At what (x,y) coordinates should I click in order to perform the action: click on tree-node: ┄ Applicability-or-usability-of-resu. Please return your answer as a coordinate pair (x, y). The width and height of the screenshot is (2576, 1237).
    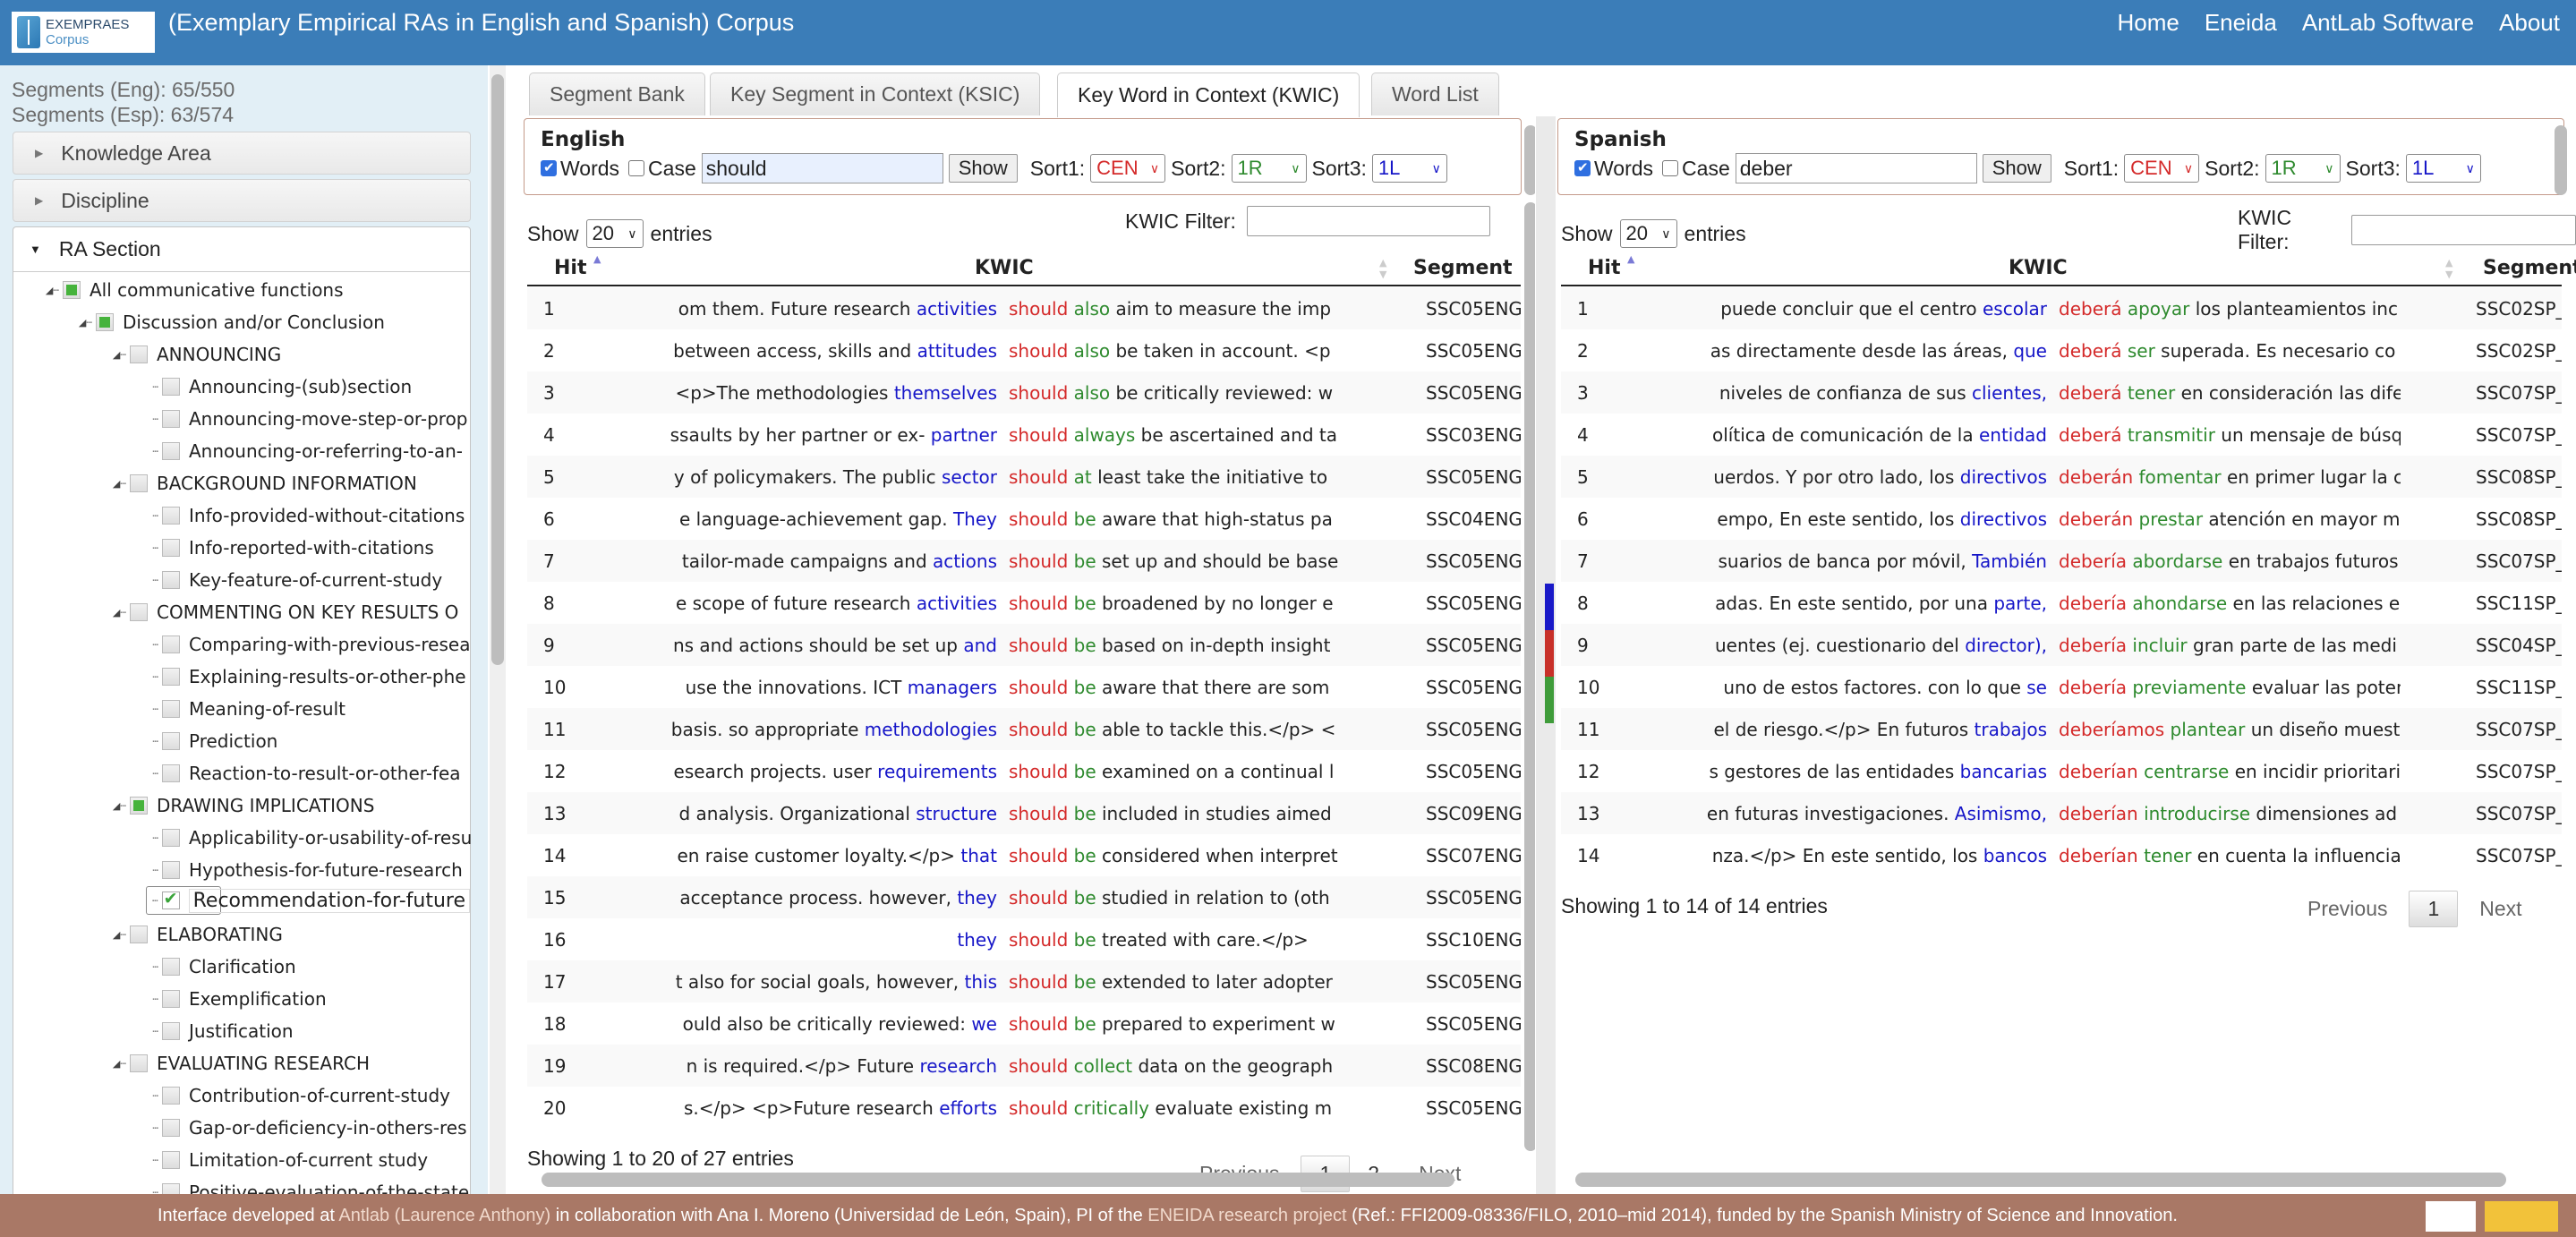
    Looking at the image, I should click on (314, 838).